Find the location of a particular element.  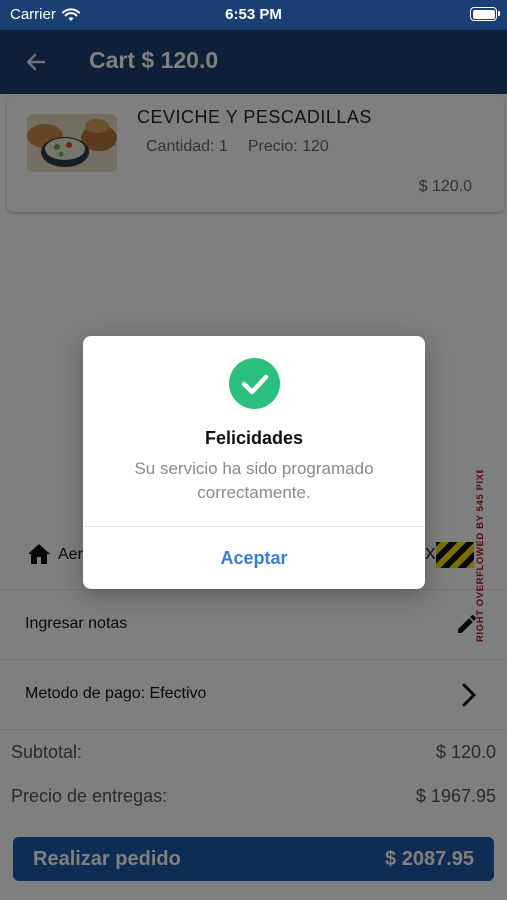

status-bar: Carrier 6:53 PM is located at coordinates (253, 15).